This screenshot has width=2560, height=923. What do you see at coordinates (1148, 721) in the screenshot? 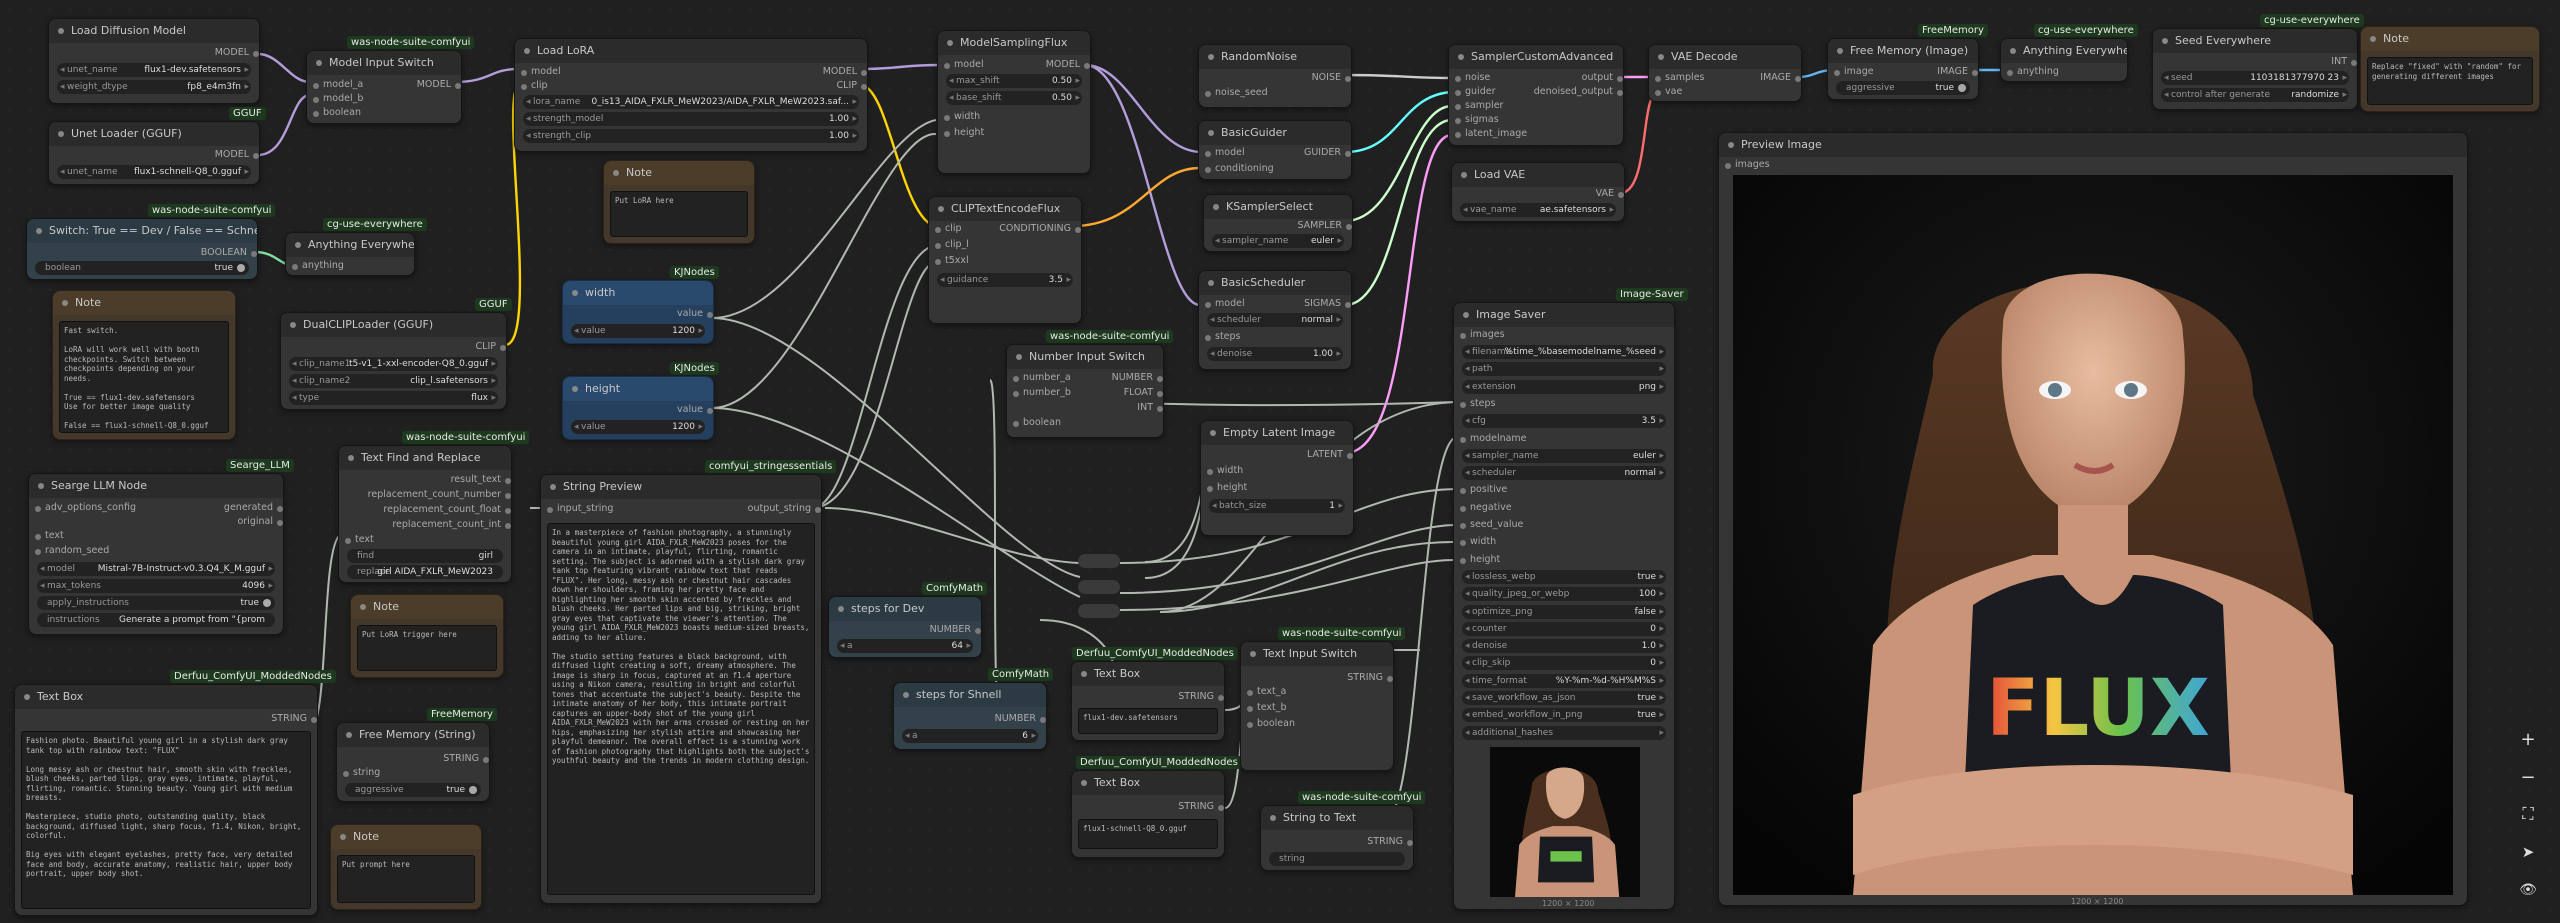
I see `textbox-textarea: flux1-dev.safetensors` at bounding box center [1148, 721].